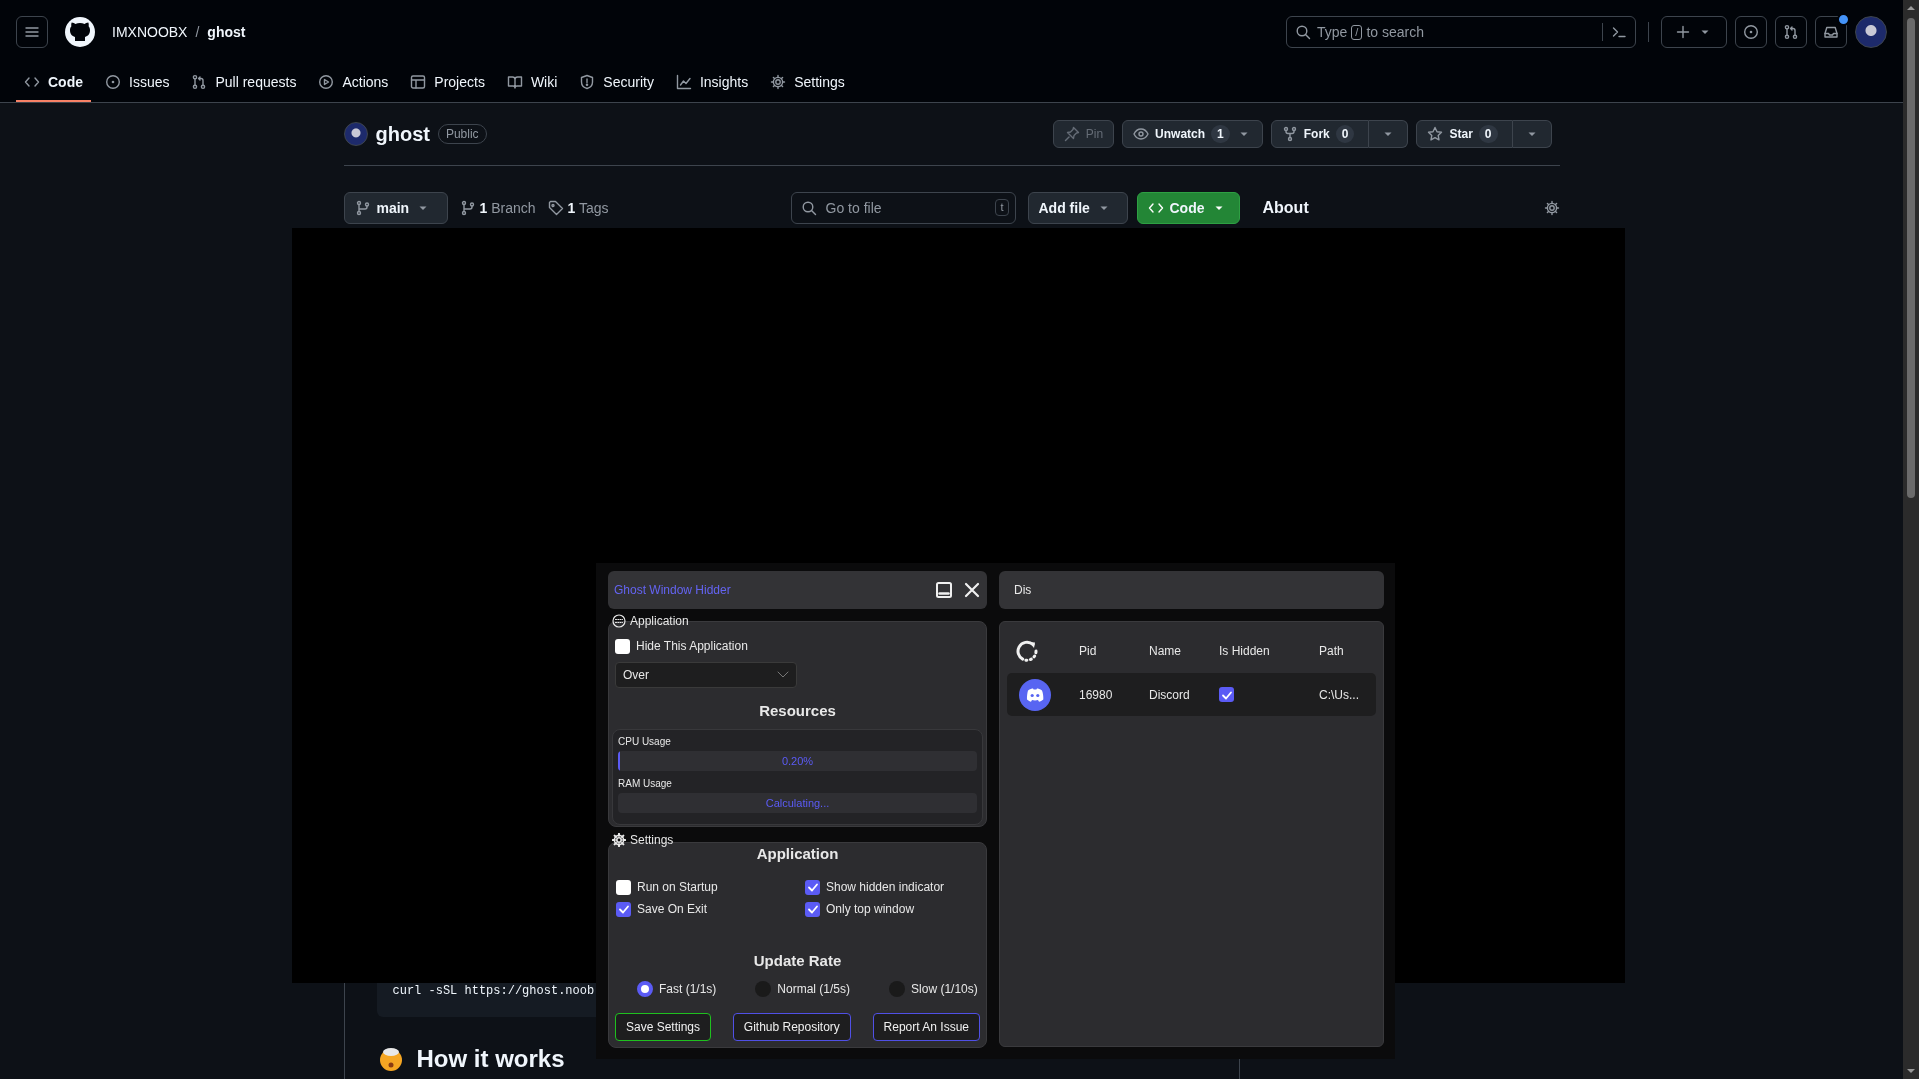 The width and height of the screenshot is (1919, 1079). I want to click on menu-icon, so click(32, 32).